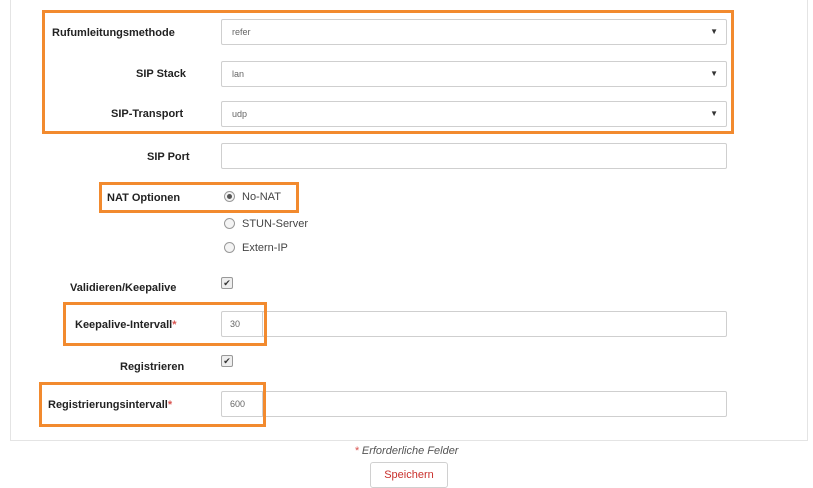 This screenshot has height=488, width=813. What do you see at coordinates (409, 475) in the screenshot?
I see `save-button: Speichern` at bounding box center [409, 475].